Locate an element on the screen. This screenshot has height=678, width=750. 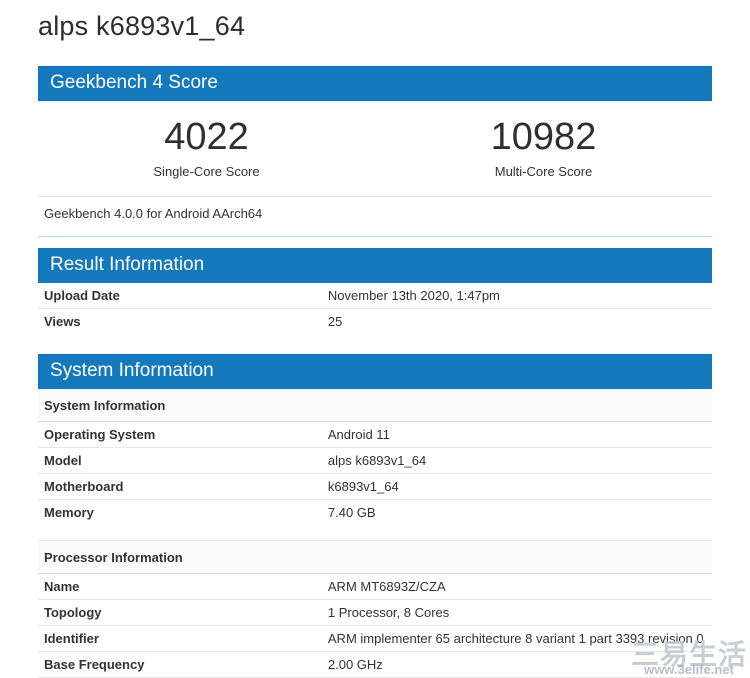
row-label: Operating System is located at coordinates (100, 434).